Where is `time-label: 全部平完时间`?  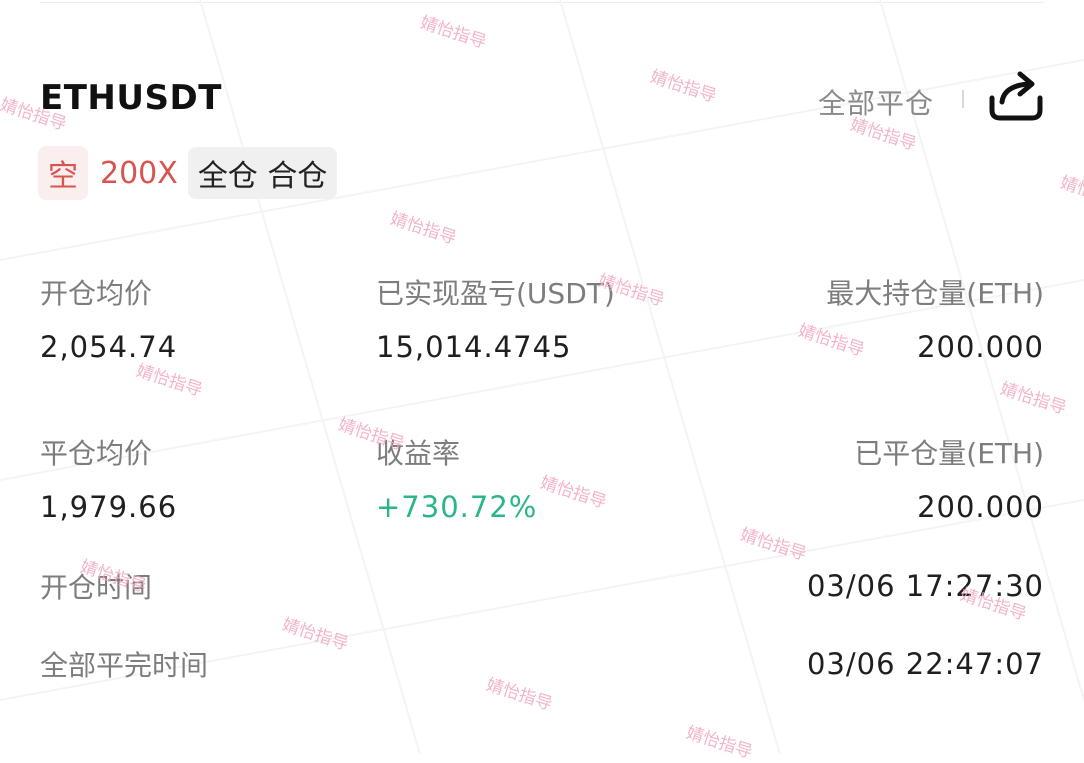
time-label: 全部平完时间 is located at coordinates (124, 665).